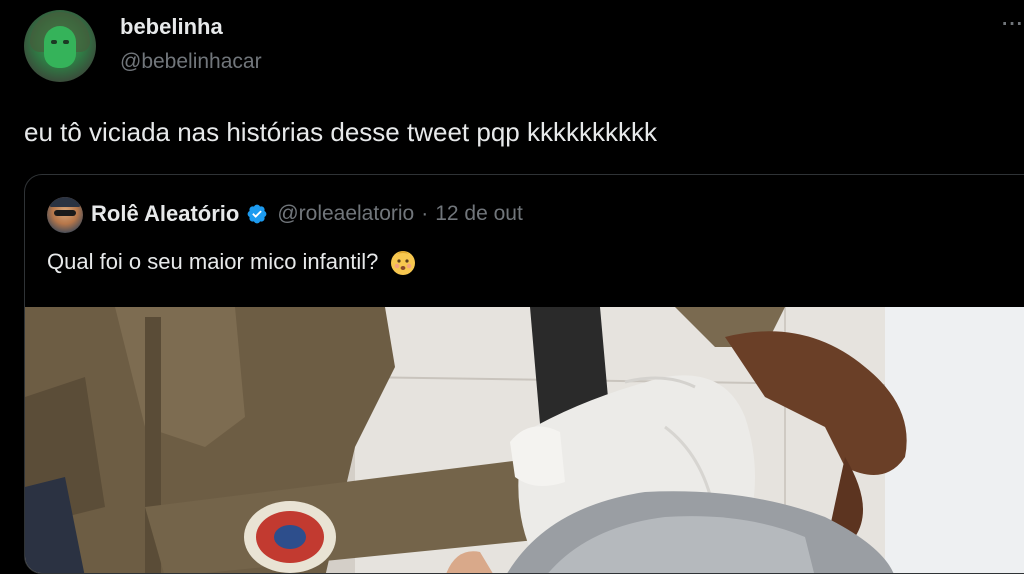  I want to click on avatar-face, so click(60, 47).